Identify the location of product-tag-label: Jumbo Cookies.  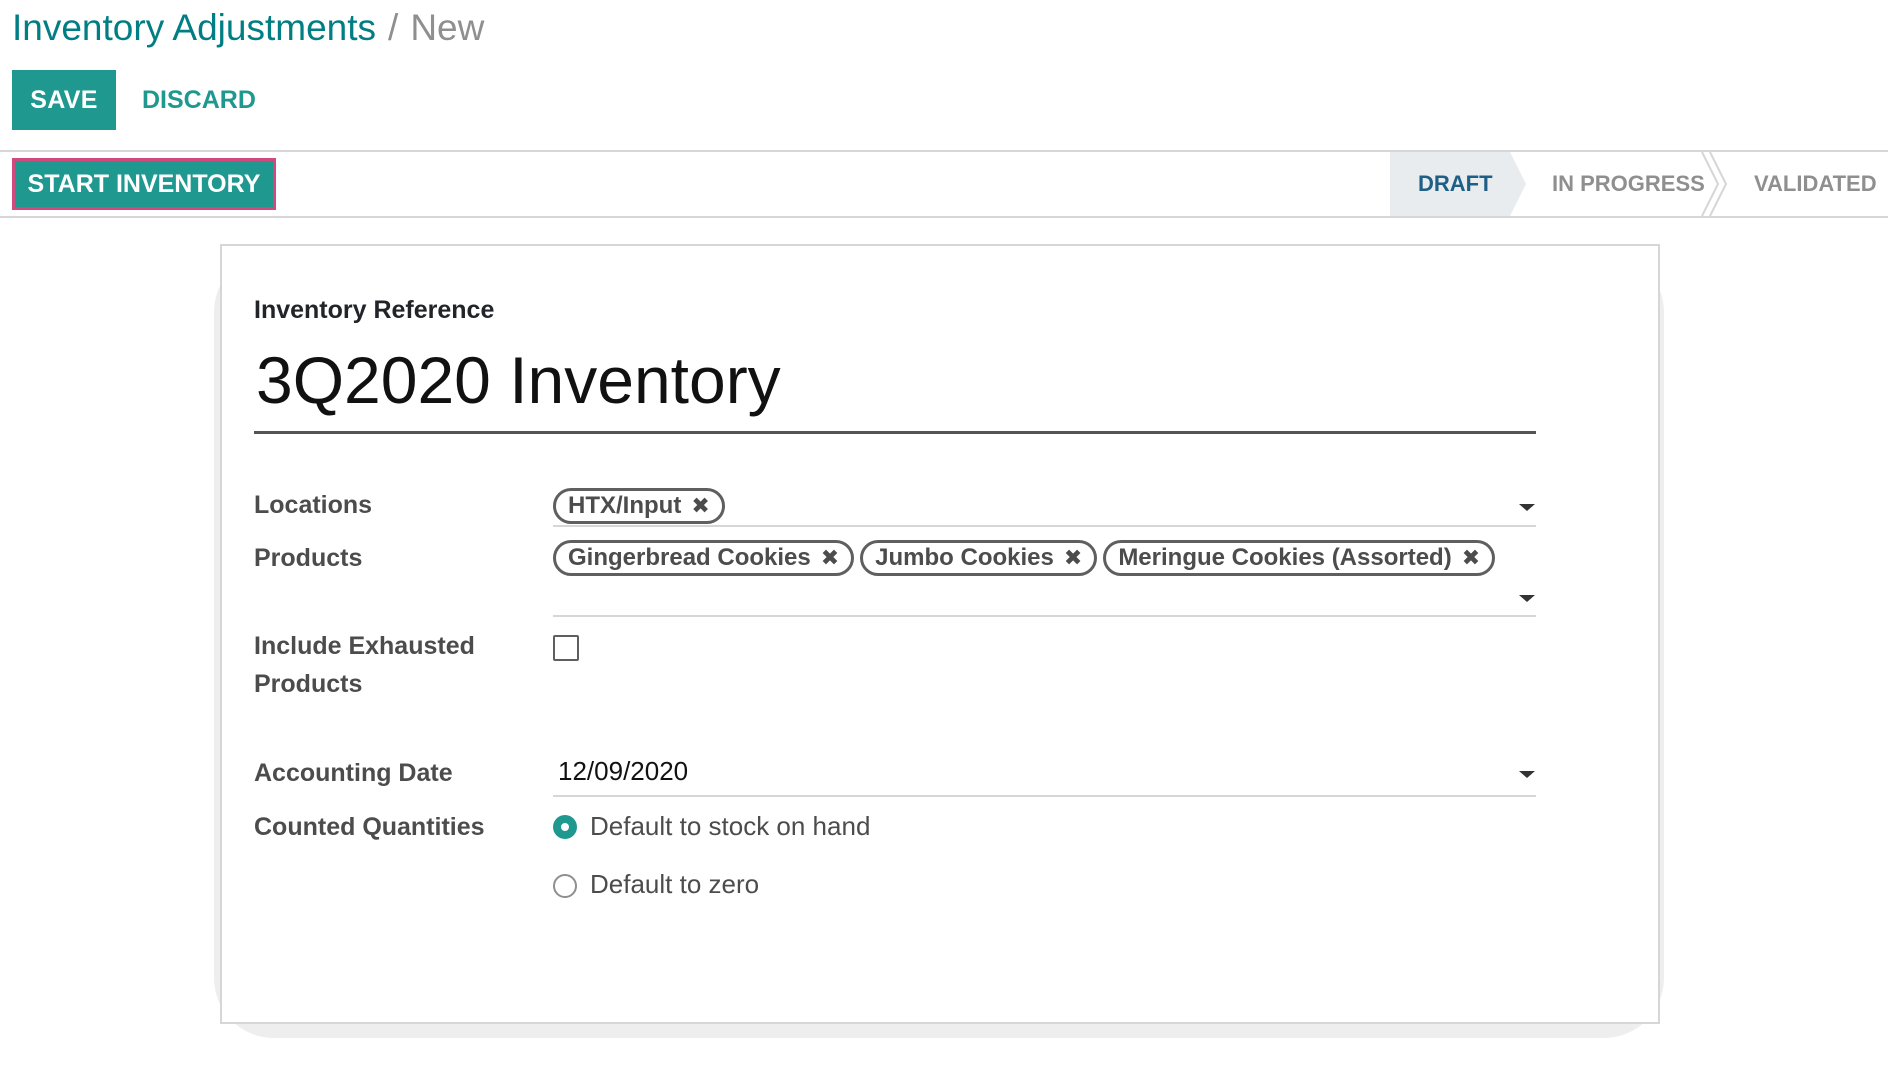
(964, 557).